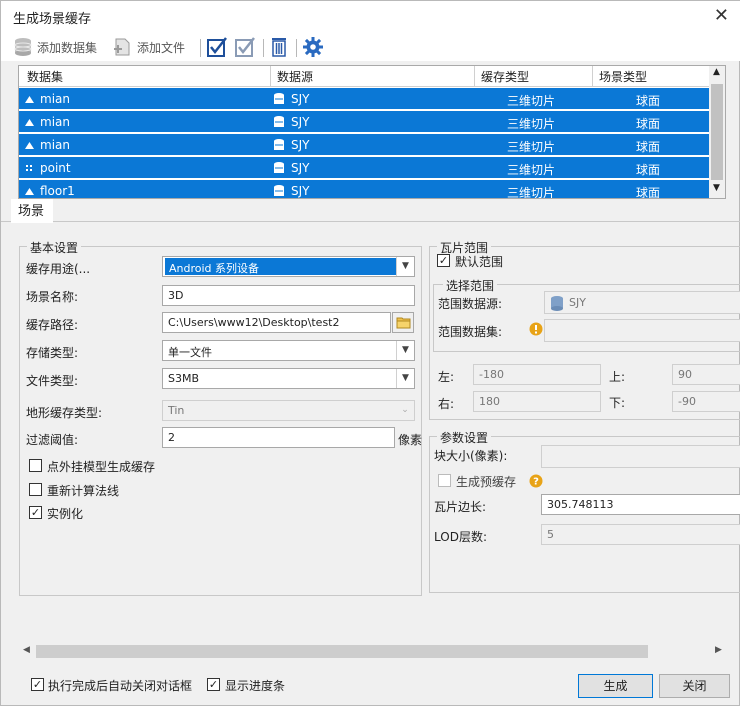 The width and height of the screenshot is (740, 706). Describe the element at coordinates (537, 401) in the screenshot. I see `right-input: 180` at that location.